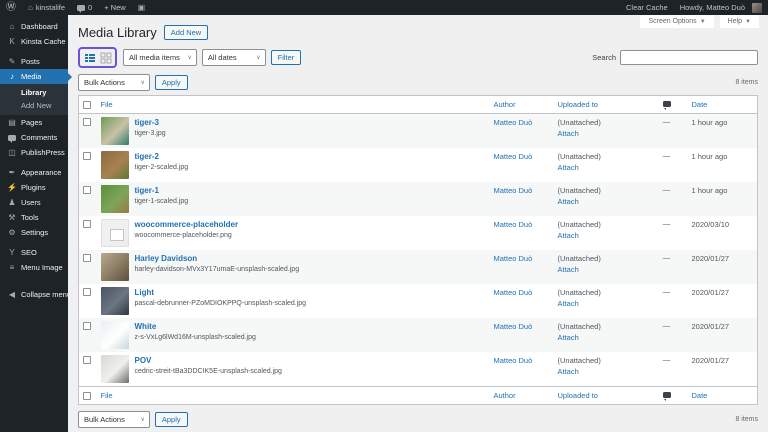 This screenshot has height=432, width=768. Describe the element at coordinates (84, 7) in the screenshot. I see `comments-menu: 0` at that location.